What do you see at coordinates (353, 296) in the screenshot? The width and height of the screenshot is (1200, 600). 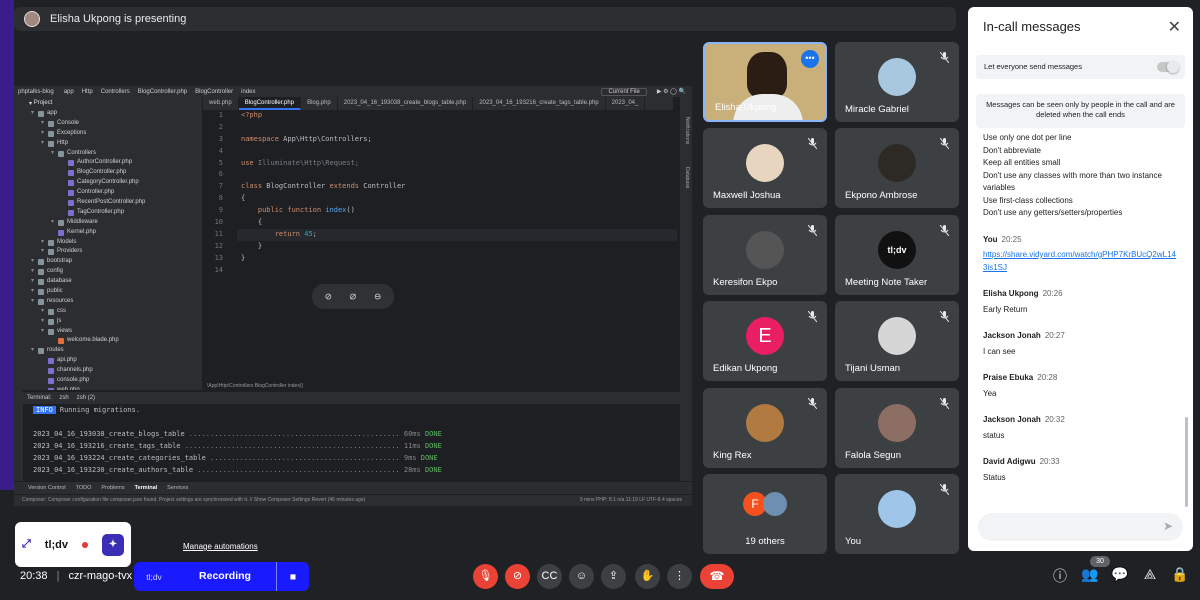 I see `screen-off-icon: ⌀` at bounding box center [353, 296].